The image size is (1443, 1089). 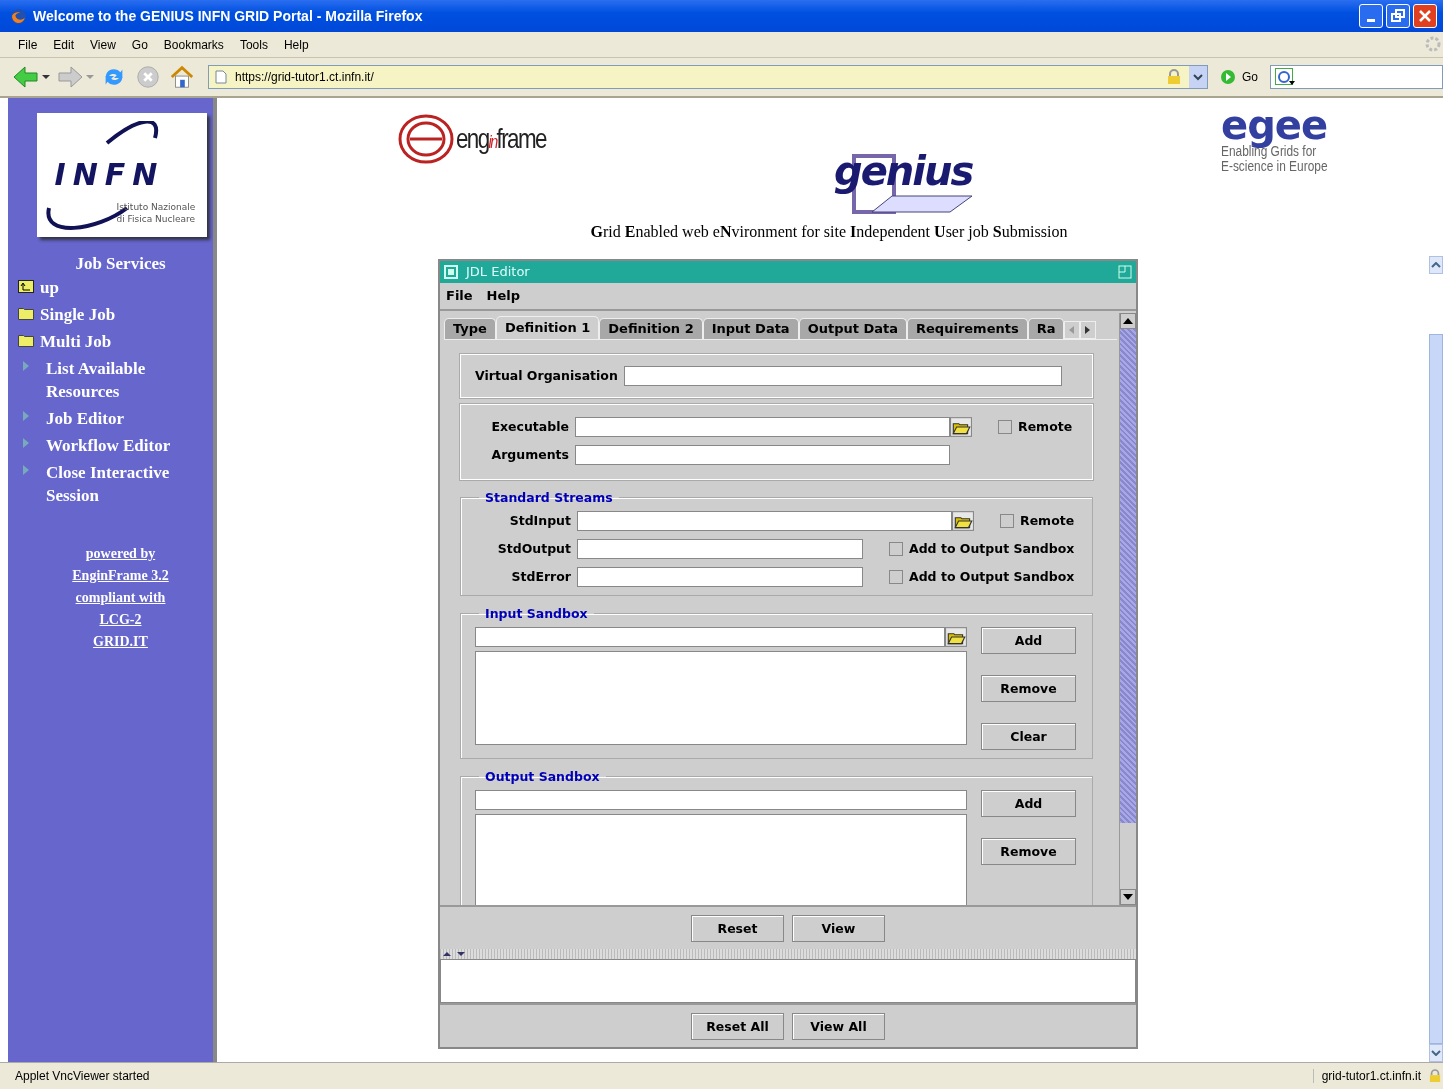 What do you see at coordinates (1371, 16) in the screenshot?
I see `minimize-button` at bounding box center [1371, 16].